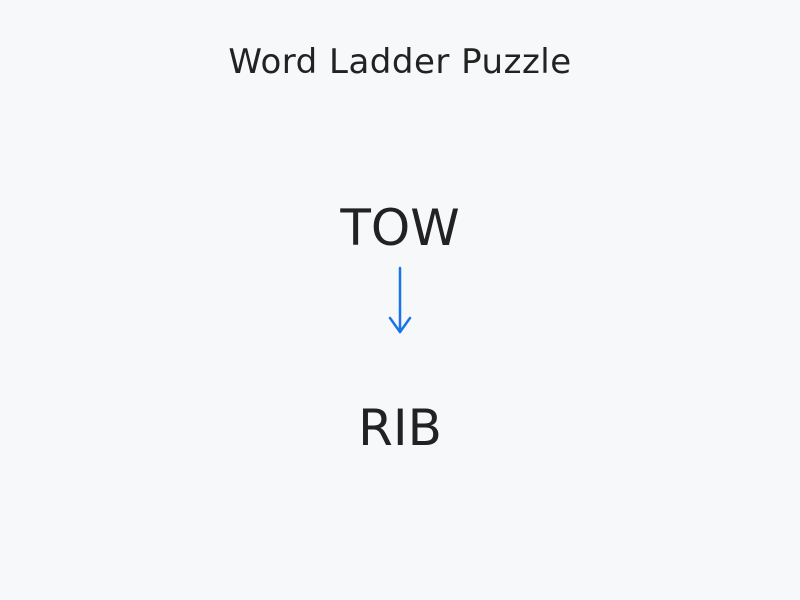 The height and width of the screenshot is (600, 800). I want to click on arrow-down-icon, so click(400, 302).